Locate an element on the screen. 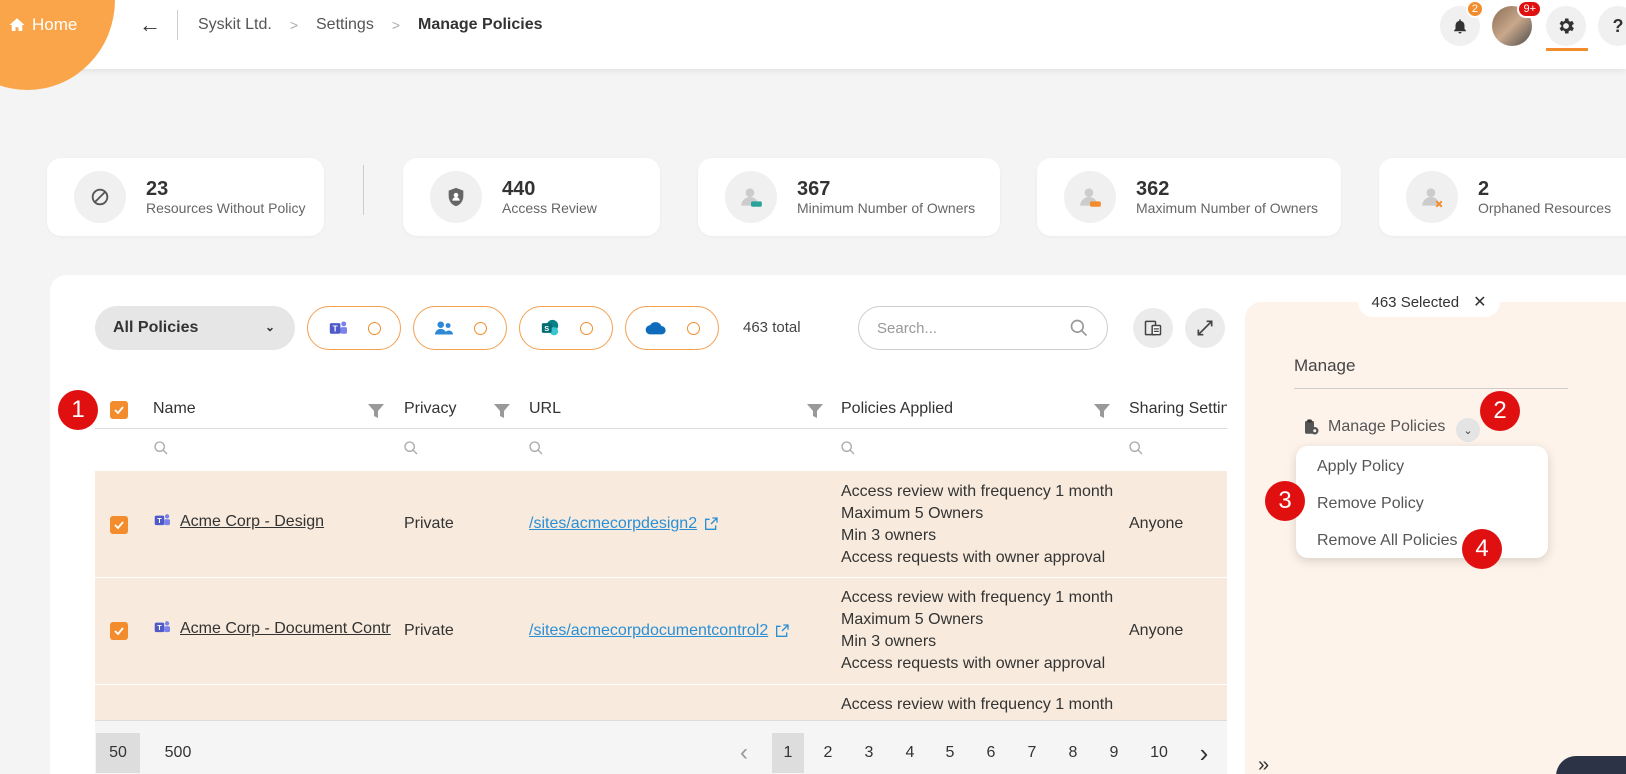  select-all-checkbox is located at coordinates (119, 410).